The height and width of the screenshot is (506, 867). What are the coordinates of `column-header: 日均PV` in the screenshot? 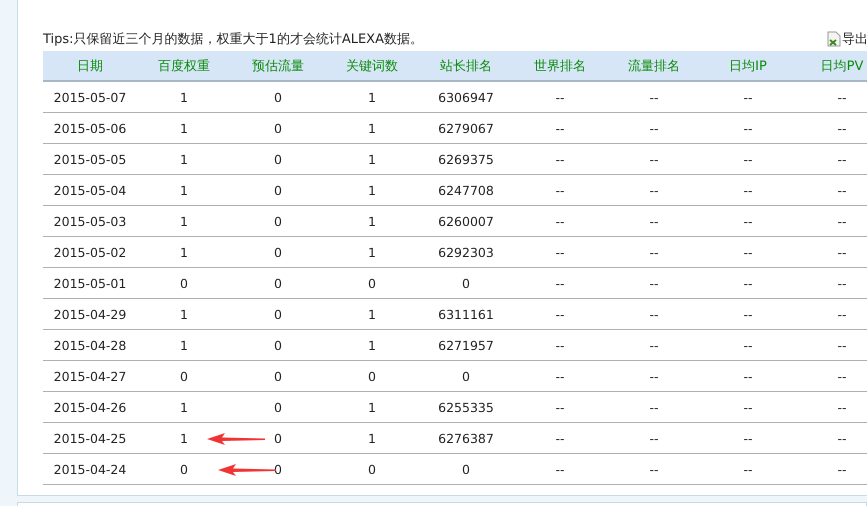 It's located at (831, 66).